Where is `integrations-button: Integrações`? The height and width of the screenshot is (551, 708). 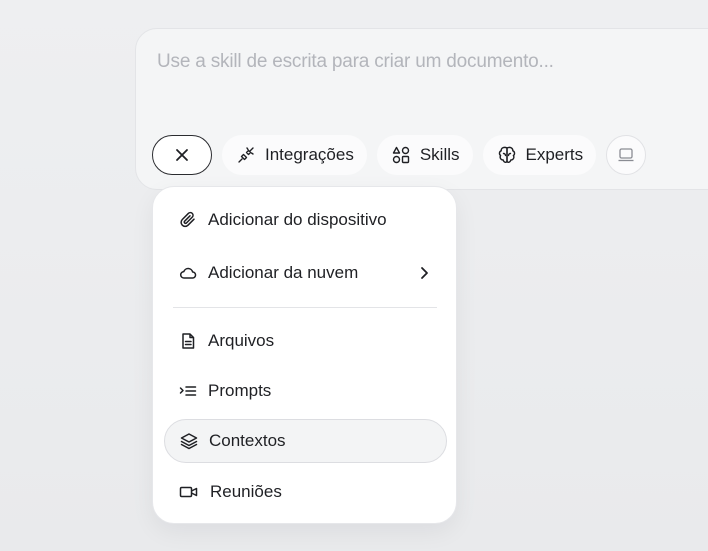
integrations-button: Integrações is located at coordinates (294, 155).